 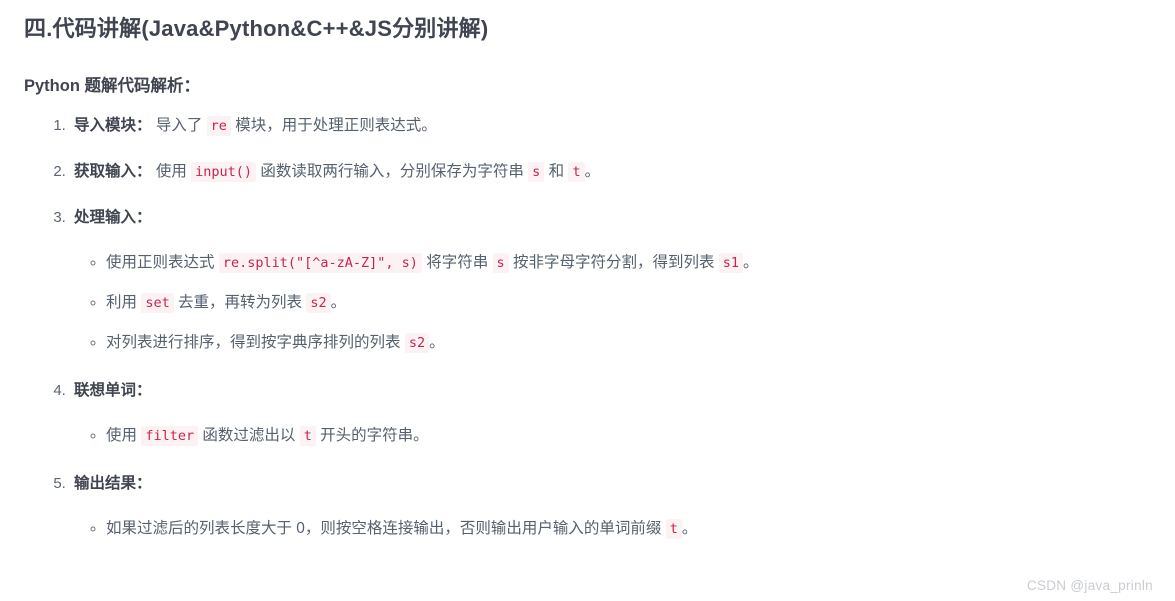 What do you see at coordinates (255, 342) in the screenshot?
I see `step-text: 对列表进行排序，得到按字典序排列的列表` at bounding box center [255, 342].